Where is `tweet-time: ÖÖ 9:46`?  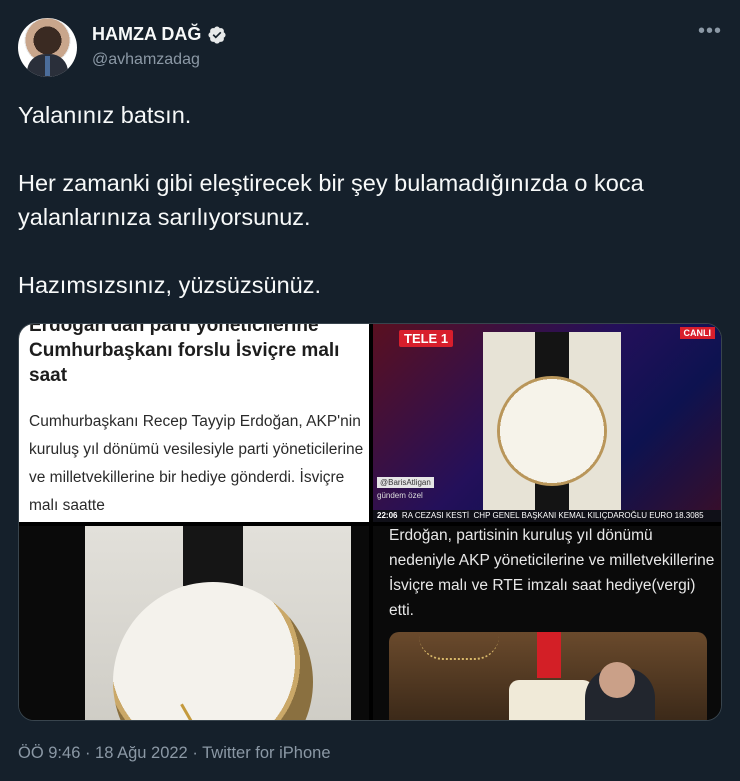
tweet-time: ÖÖ 9:46 is located at coordinates (49, 753).